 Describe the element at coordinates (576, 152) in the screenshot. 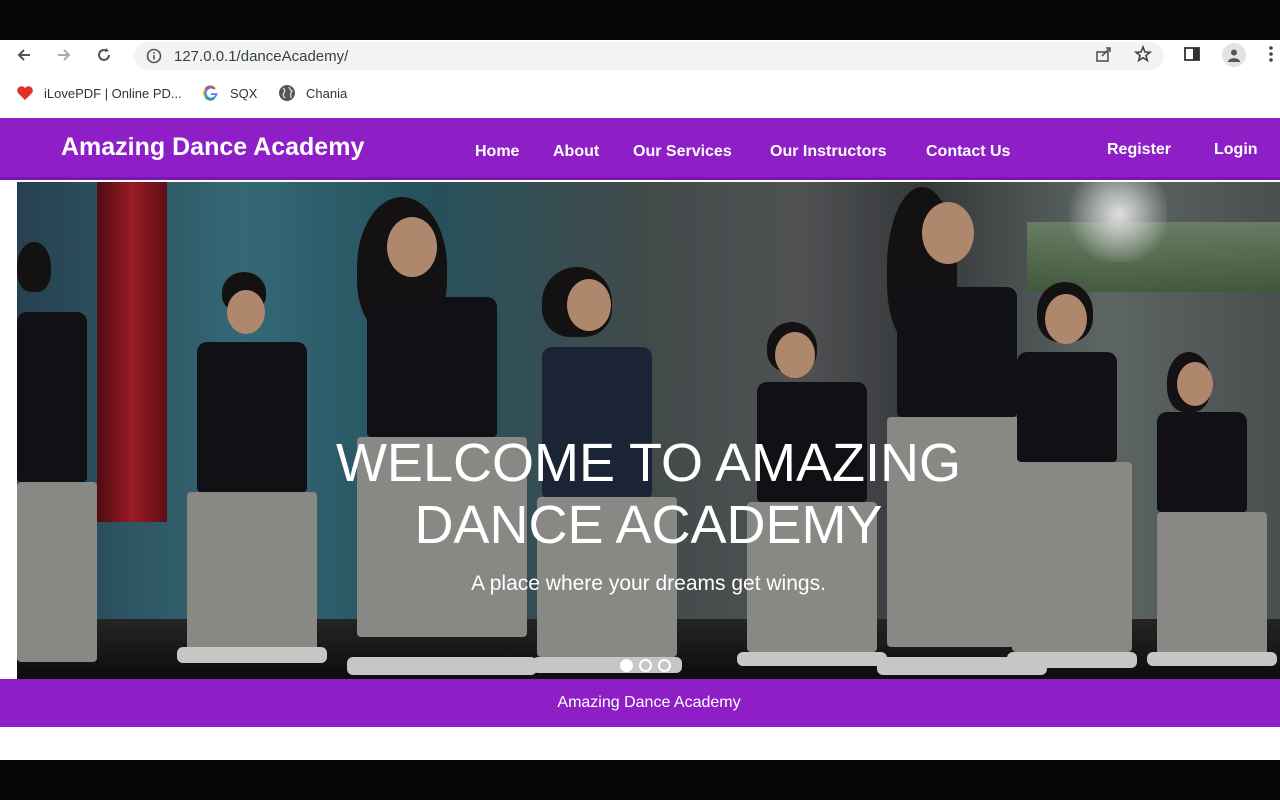

I see `nav-link-about: About` at that location.